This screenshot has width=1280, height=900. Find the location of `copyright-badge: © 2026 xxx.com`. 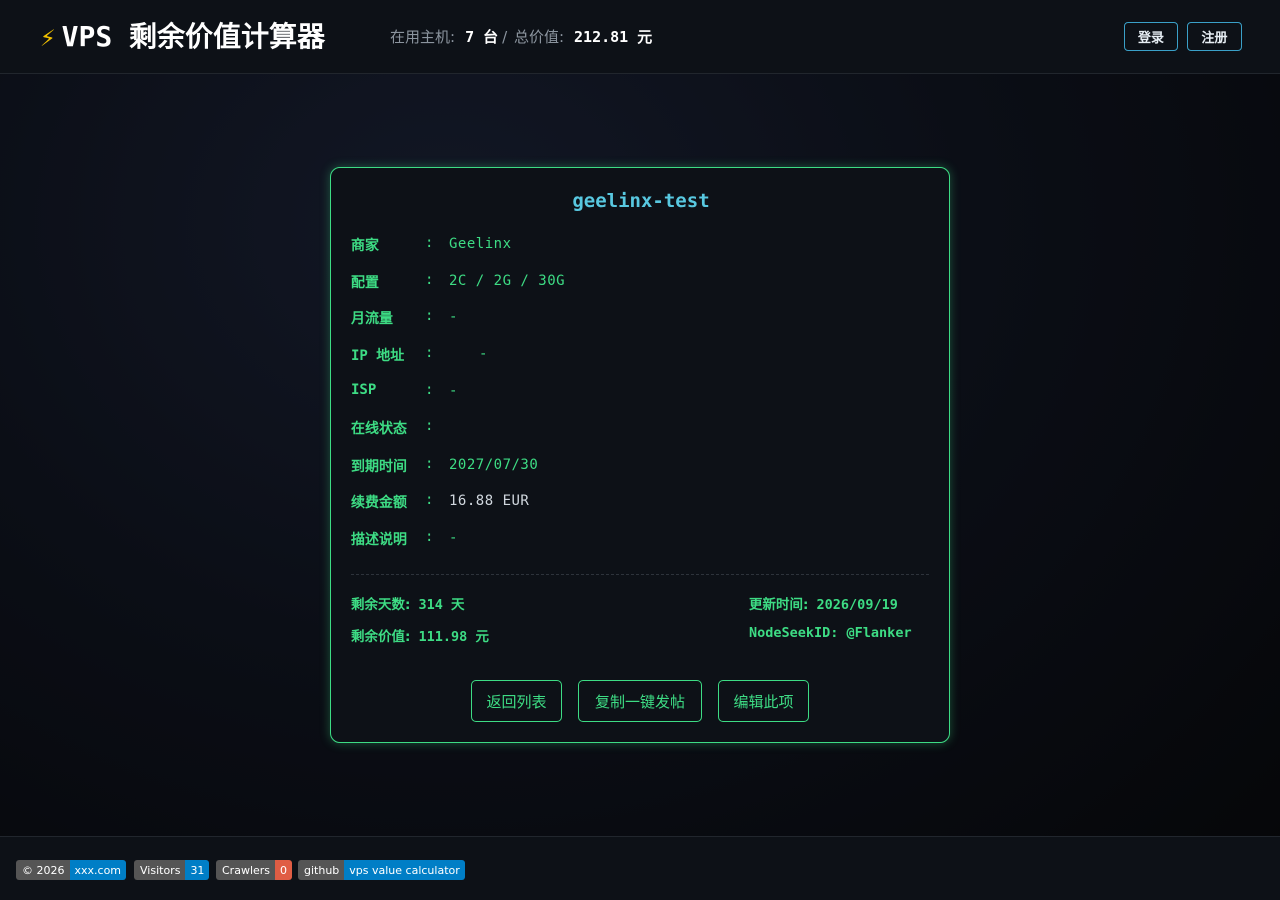

copyright-badge: © 2026 xxx.com is located at coordinates (71, 870).